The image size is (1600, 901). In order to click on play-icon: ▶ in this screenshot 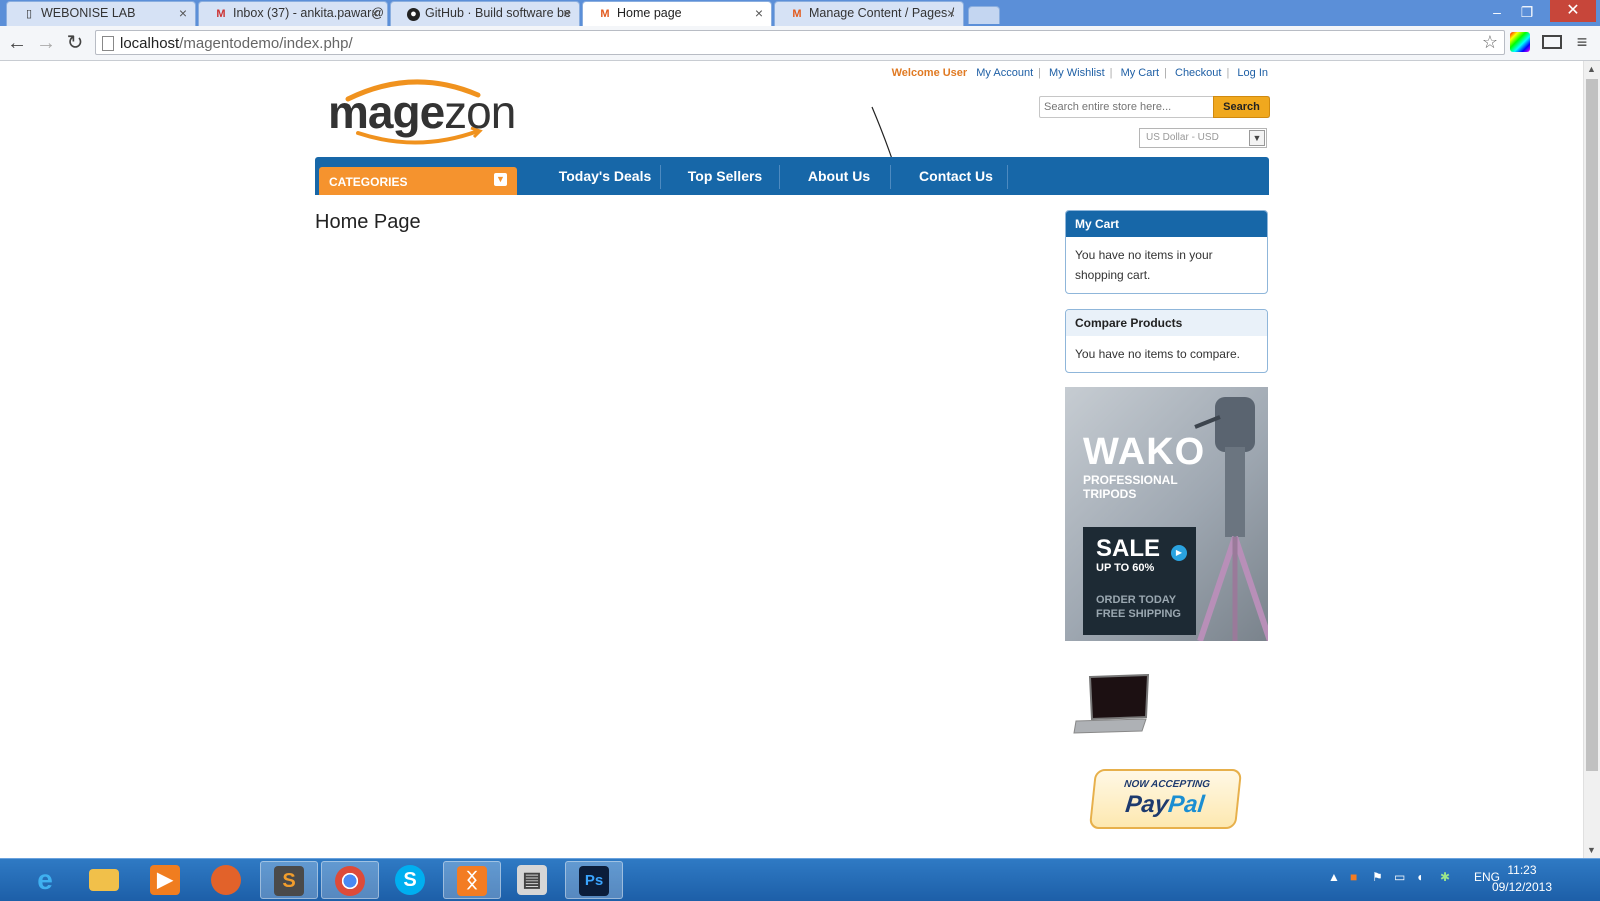, I will do `click(1179, 553)`.